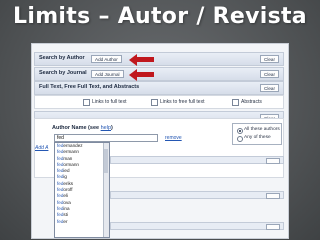 The width and height of the screenshot is (320, 240). I want to click on remove-link: remove, so click(173, 138).